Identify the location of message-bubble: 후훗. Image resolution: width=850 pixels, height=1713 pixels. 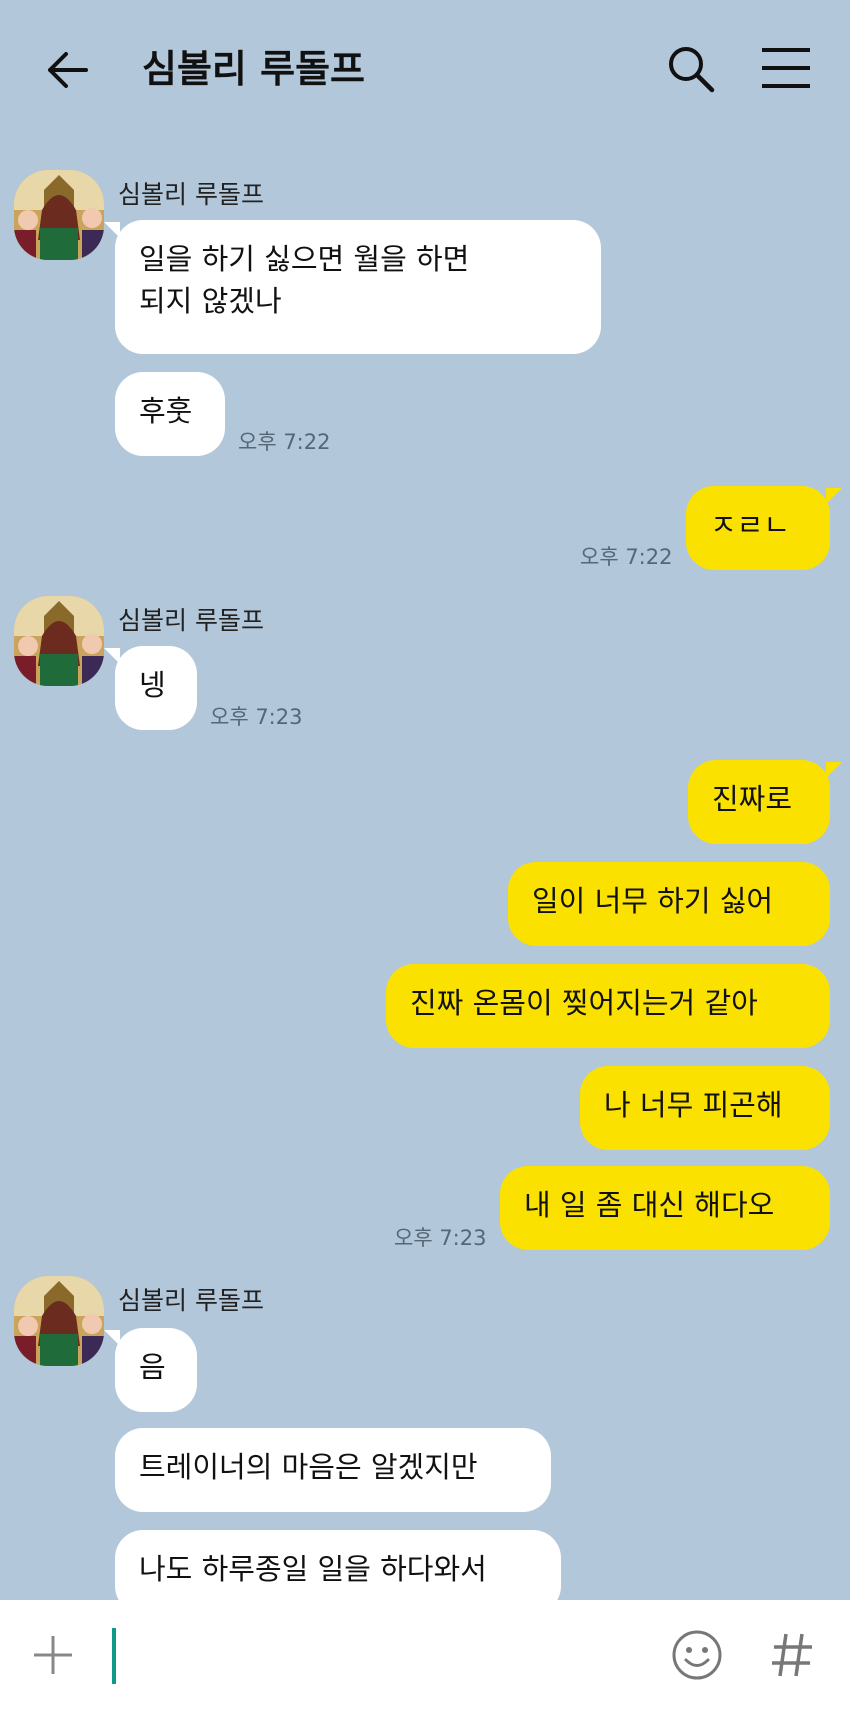
(170, 414).